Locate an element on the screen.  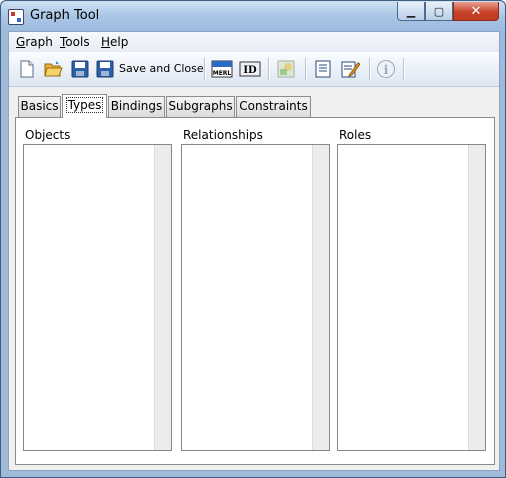
menu-graph: Graph is located at coordinates (34, 42).